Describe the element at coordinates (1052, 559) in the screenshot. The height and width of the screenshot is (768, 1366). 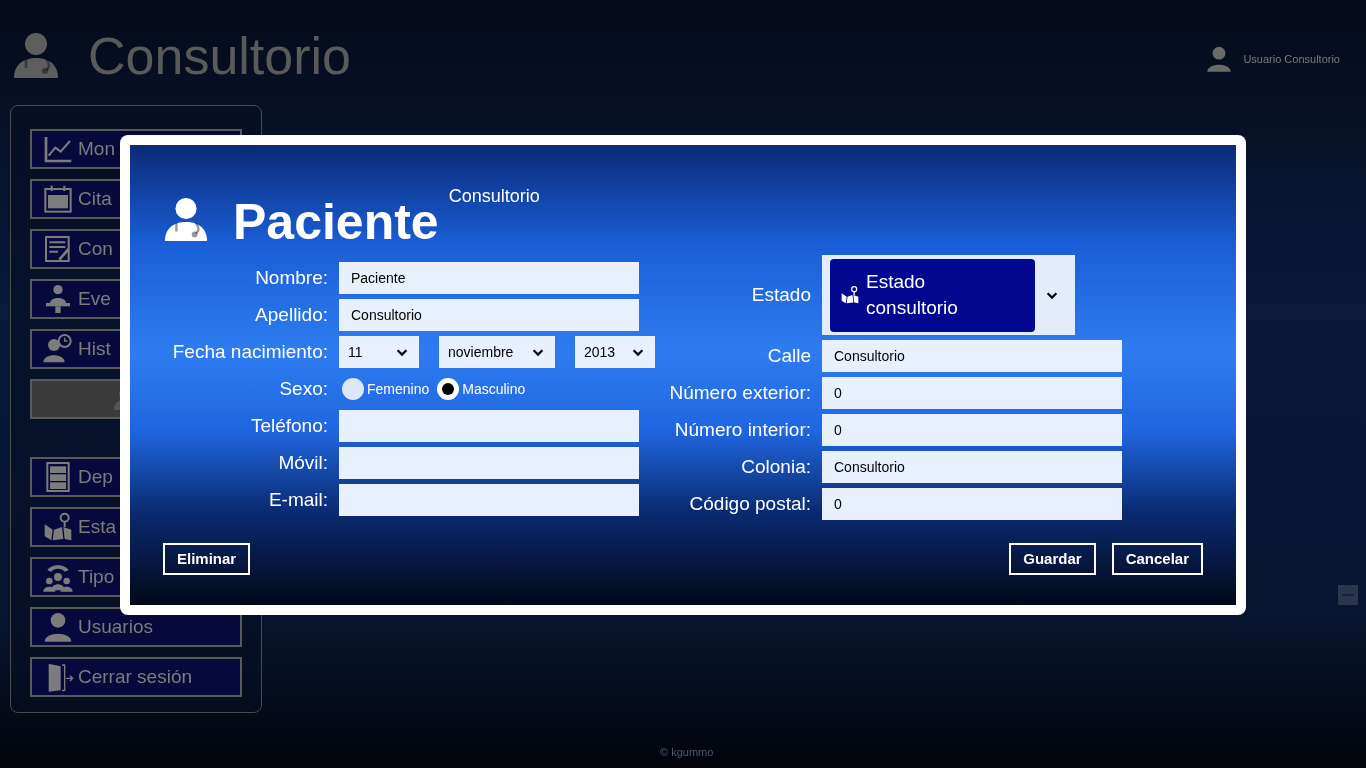
I see `action-button: Guardar` at that location.